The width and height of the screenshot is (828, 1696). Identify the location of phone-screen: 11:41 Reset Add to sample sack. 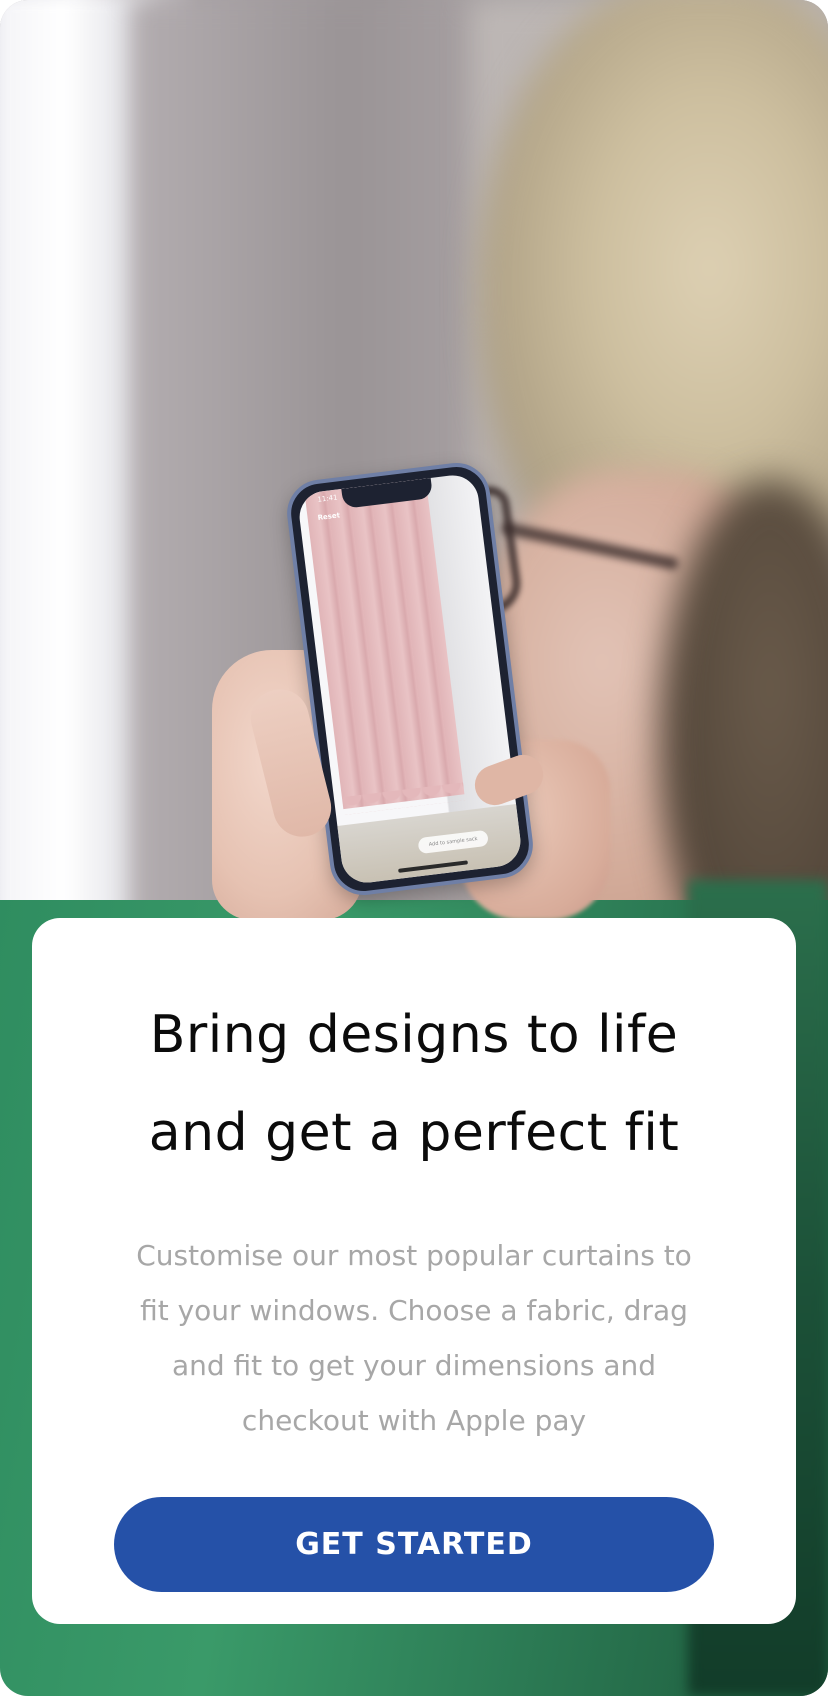
(410, 679).